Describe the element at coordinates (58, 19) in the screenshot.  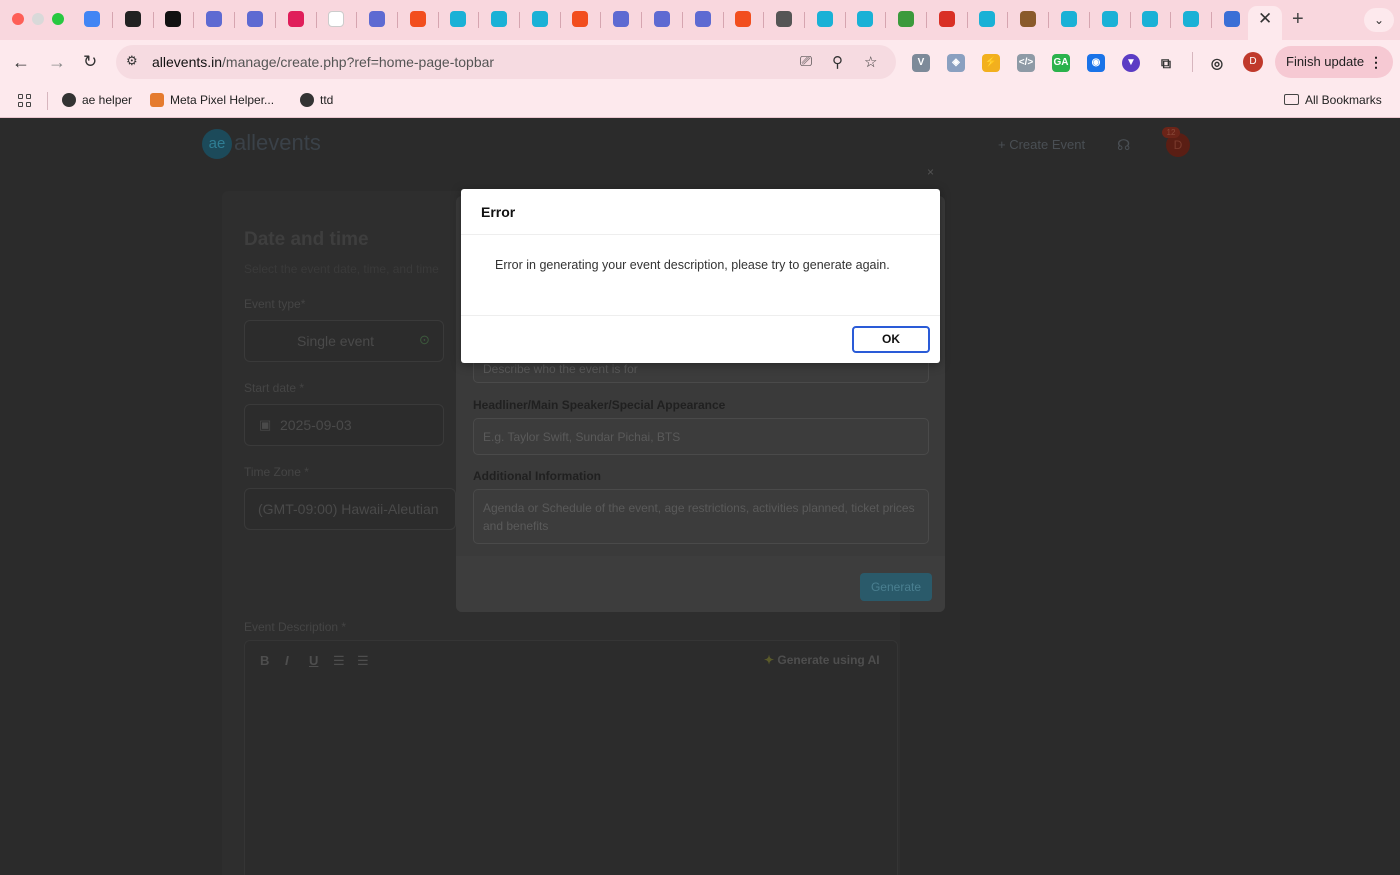
I see `maximize-window-button` at that location.